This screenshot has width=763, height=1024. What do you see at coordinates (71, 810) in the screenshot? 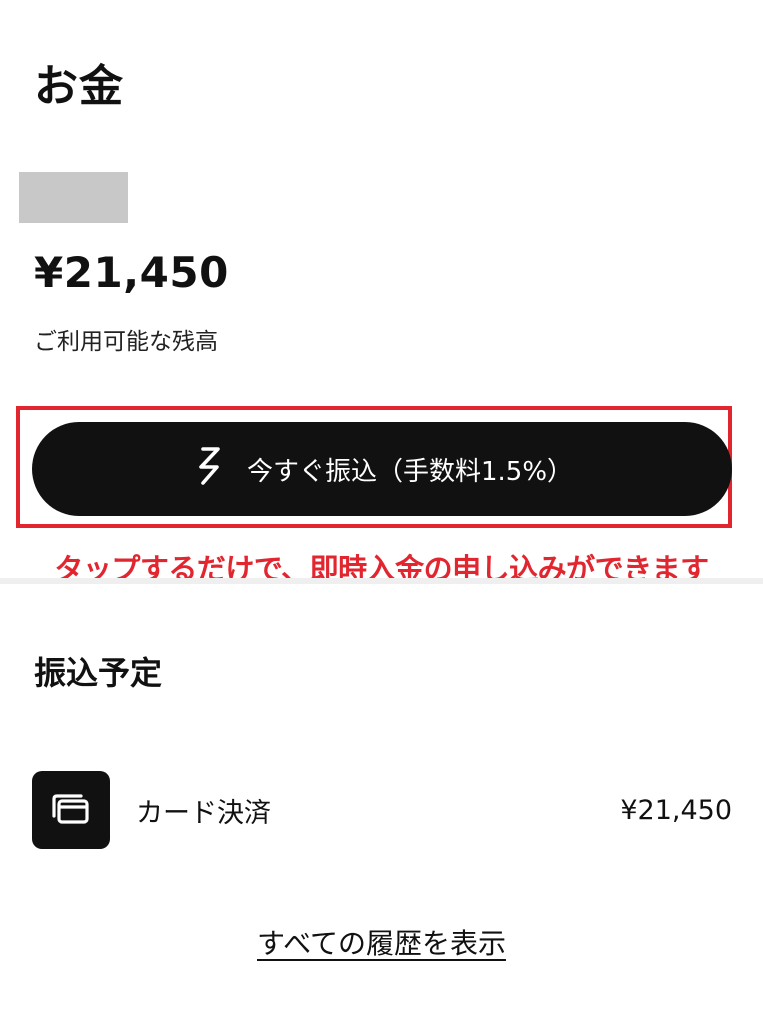
I see `card-icon` at bounding box center [71, 810].